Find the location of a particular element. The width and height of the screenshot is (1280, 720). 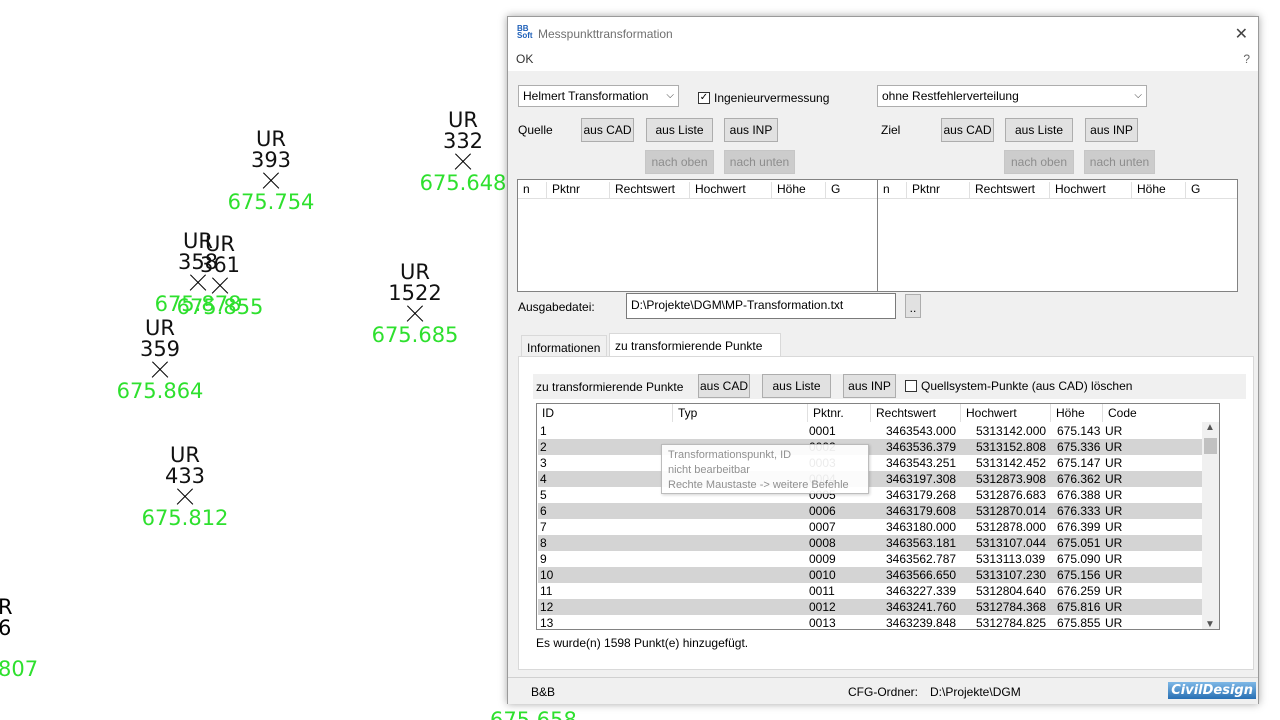

cell-hoehe: 675.051 is located at coordinates (1079, 543).